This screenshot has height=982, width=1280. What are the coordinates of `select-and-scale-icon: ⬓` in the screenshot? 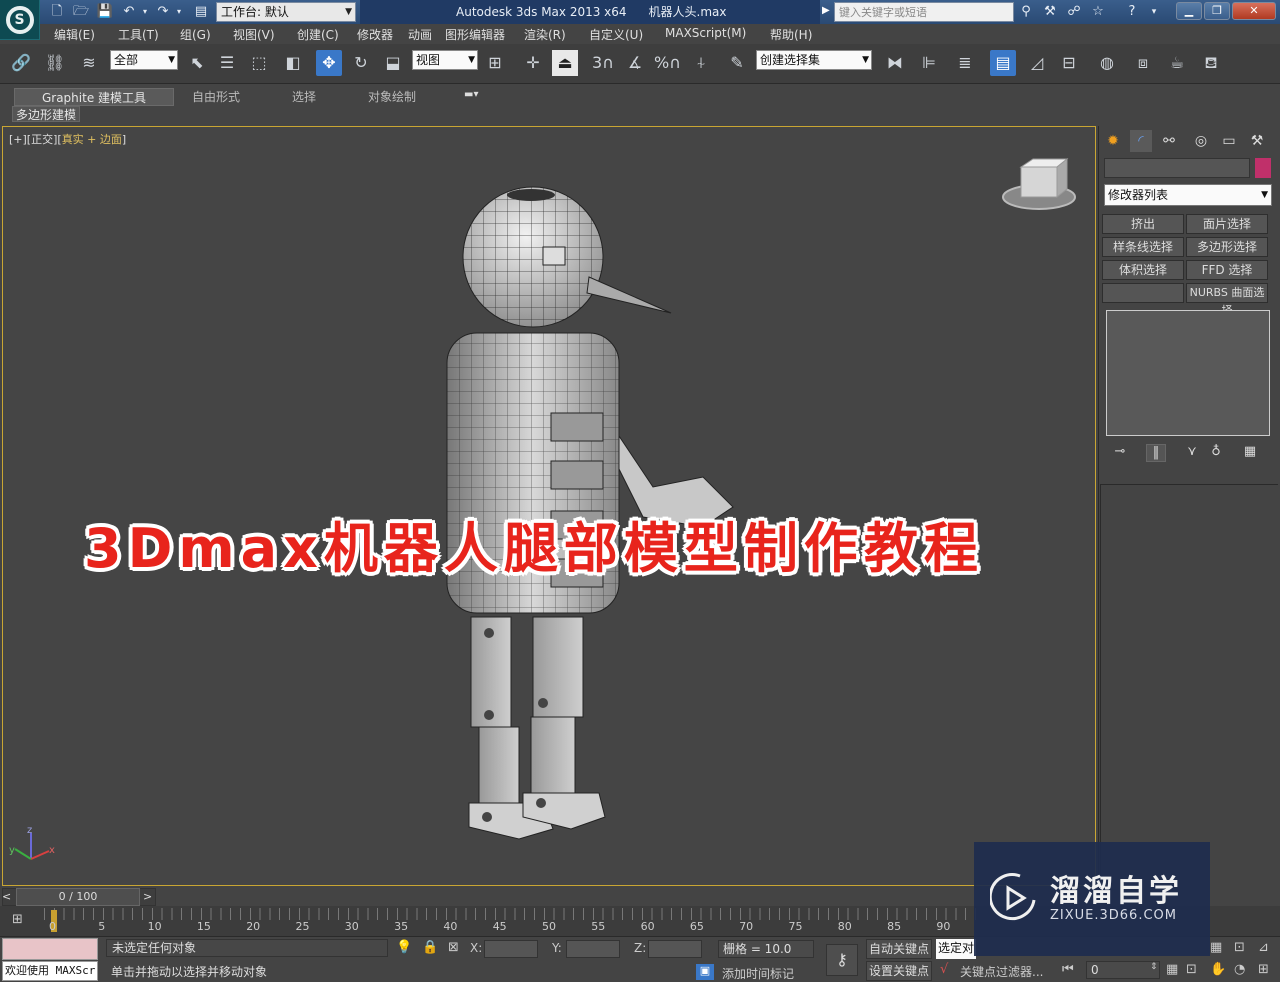 It's located at (393, 63).